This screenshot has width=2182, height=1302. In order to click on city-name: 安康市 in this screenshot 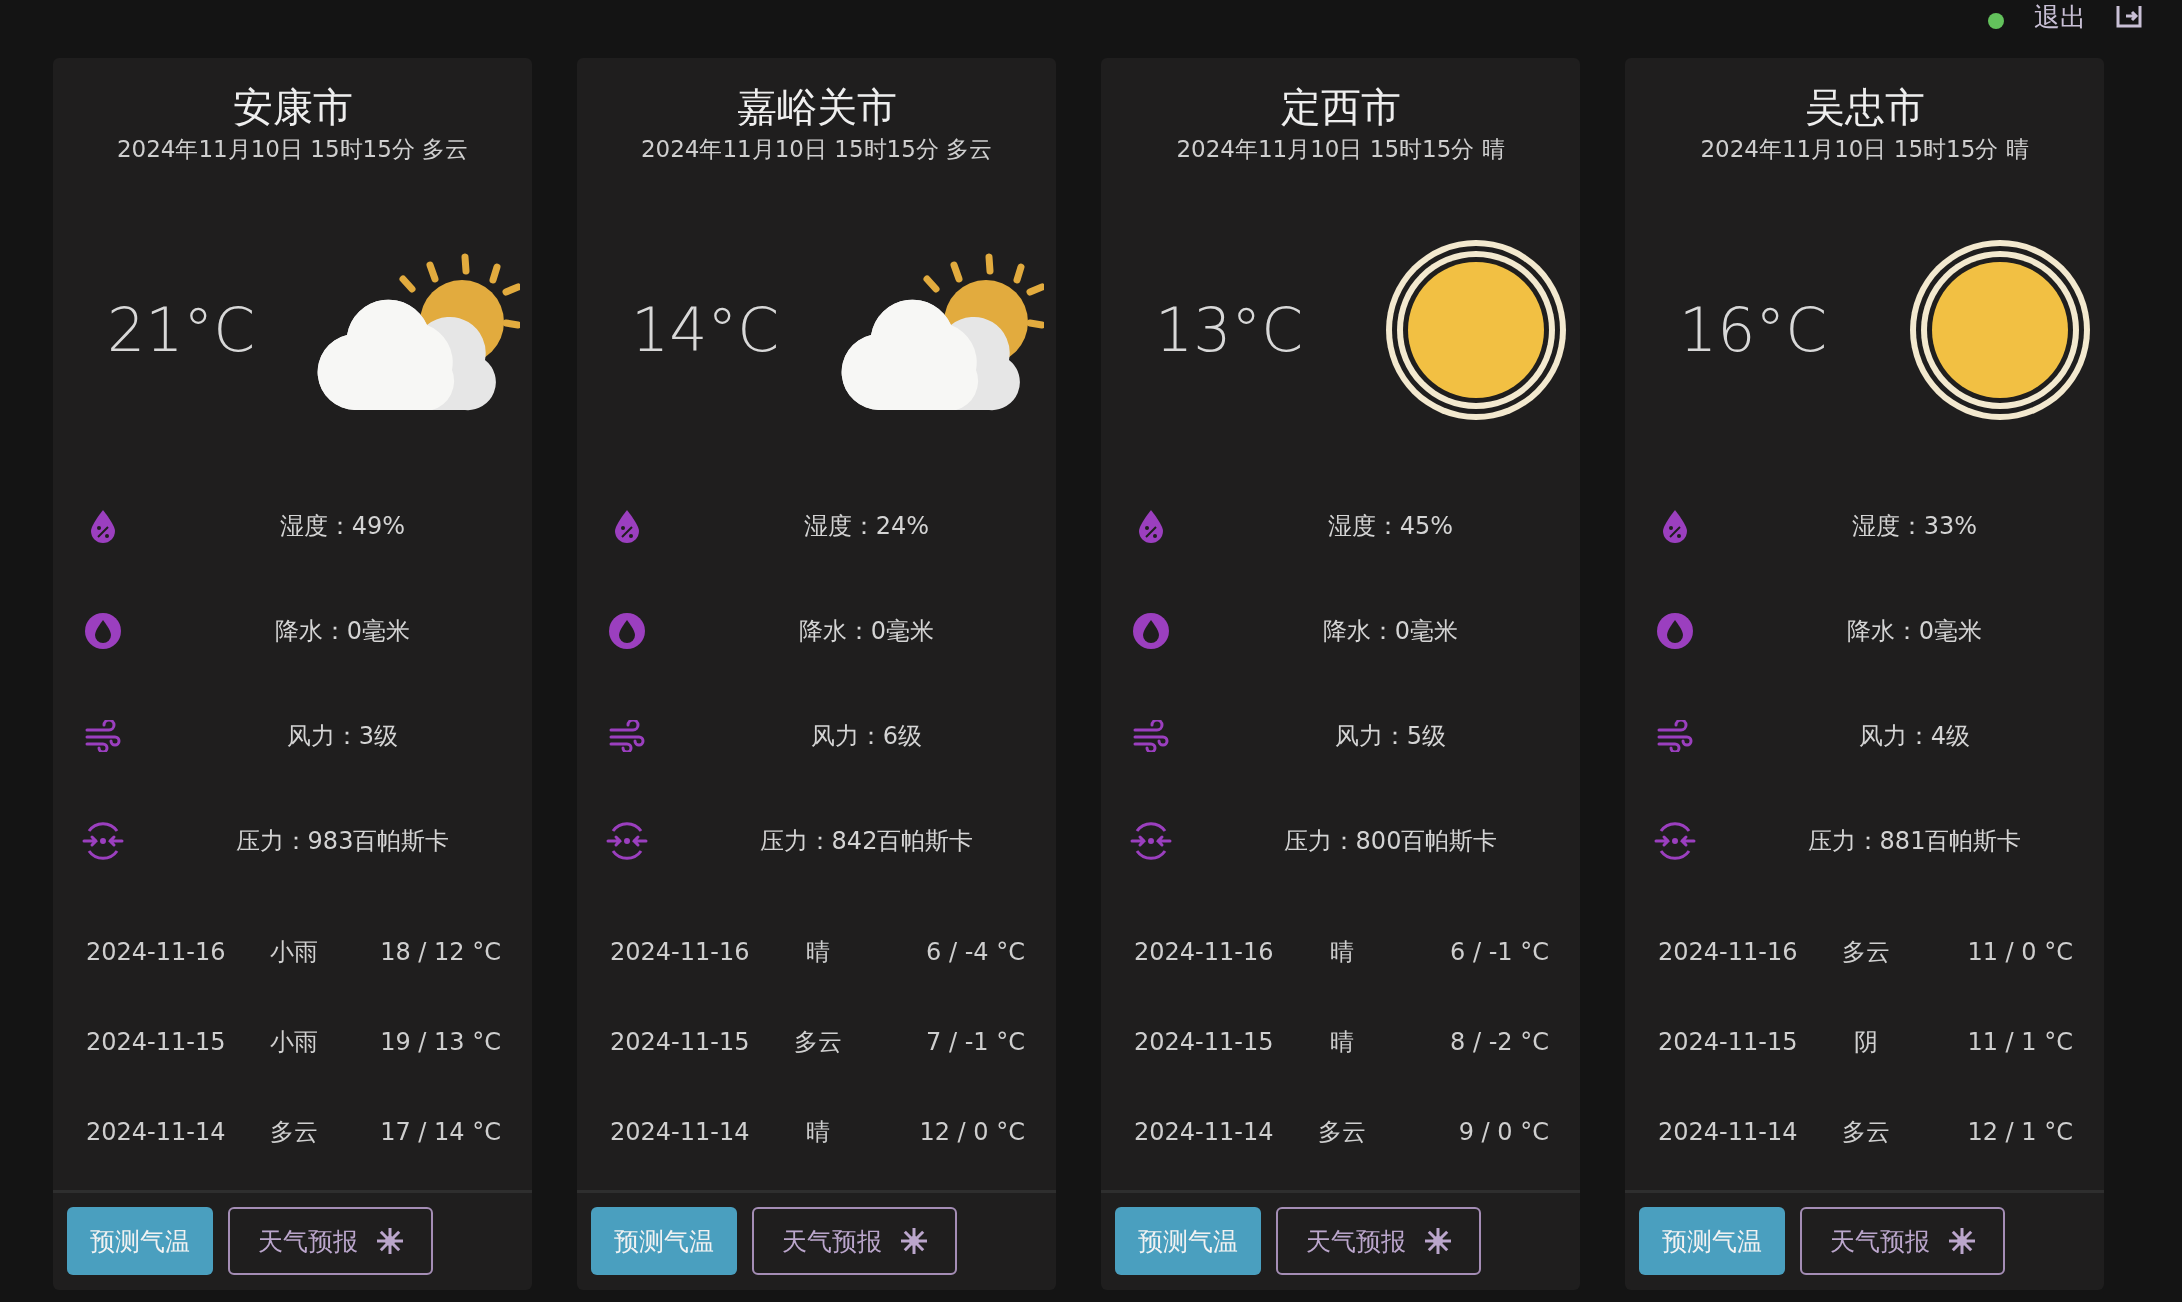, I will do `click(292, 107)`.